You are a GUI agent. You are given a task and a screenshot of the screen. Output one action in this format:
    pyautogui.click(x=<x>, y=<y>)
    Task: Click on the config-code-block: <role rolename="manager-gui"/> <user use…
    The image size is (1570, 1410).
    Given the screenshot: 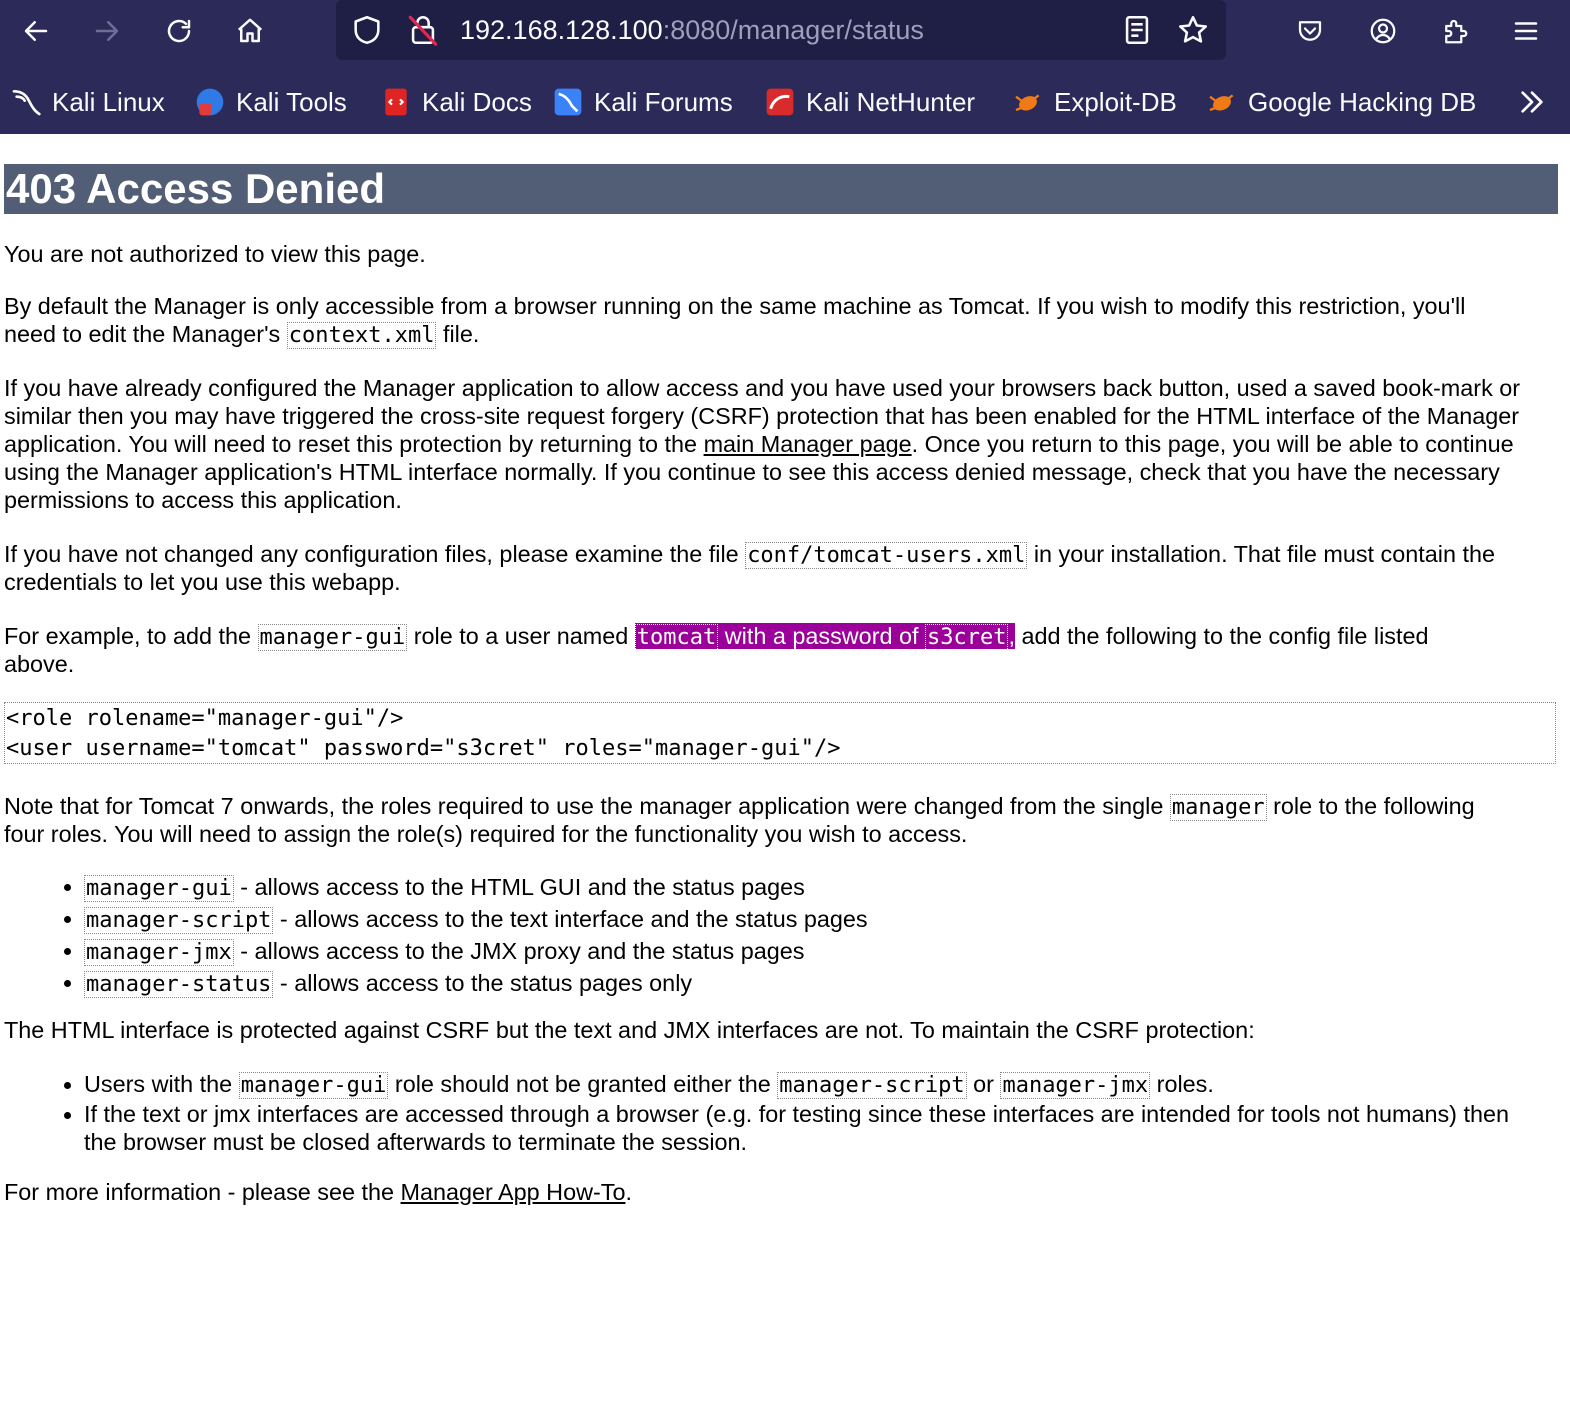 What is the action you would take?
    pyautogui.click(x=780, y=733)
    